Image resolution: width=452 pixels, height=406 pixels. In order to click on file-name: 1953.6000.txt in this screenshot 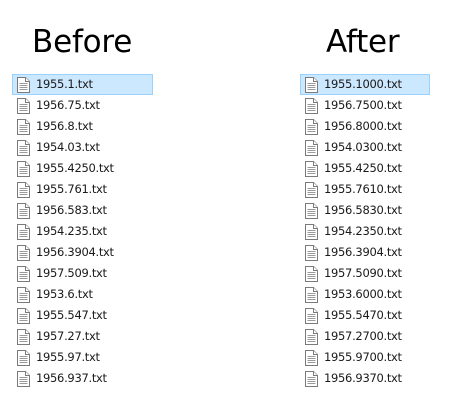, I will do `click(363, 294)`.